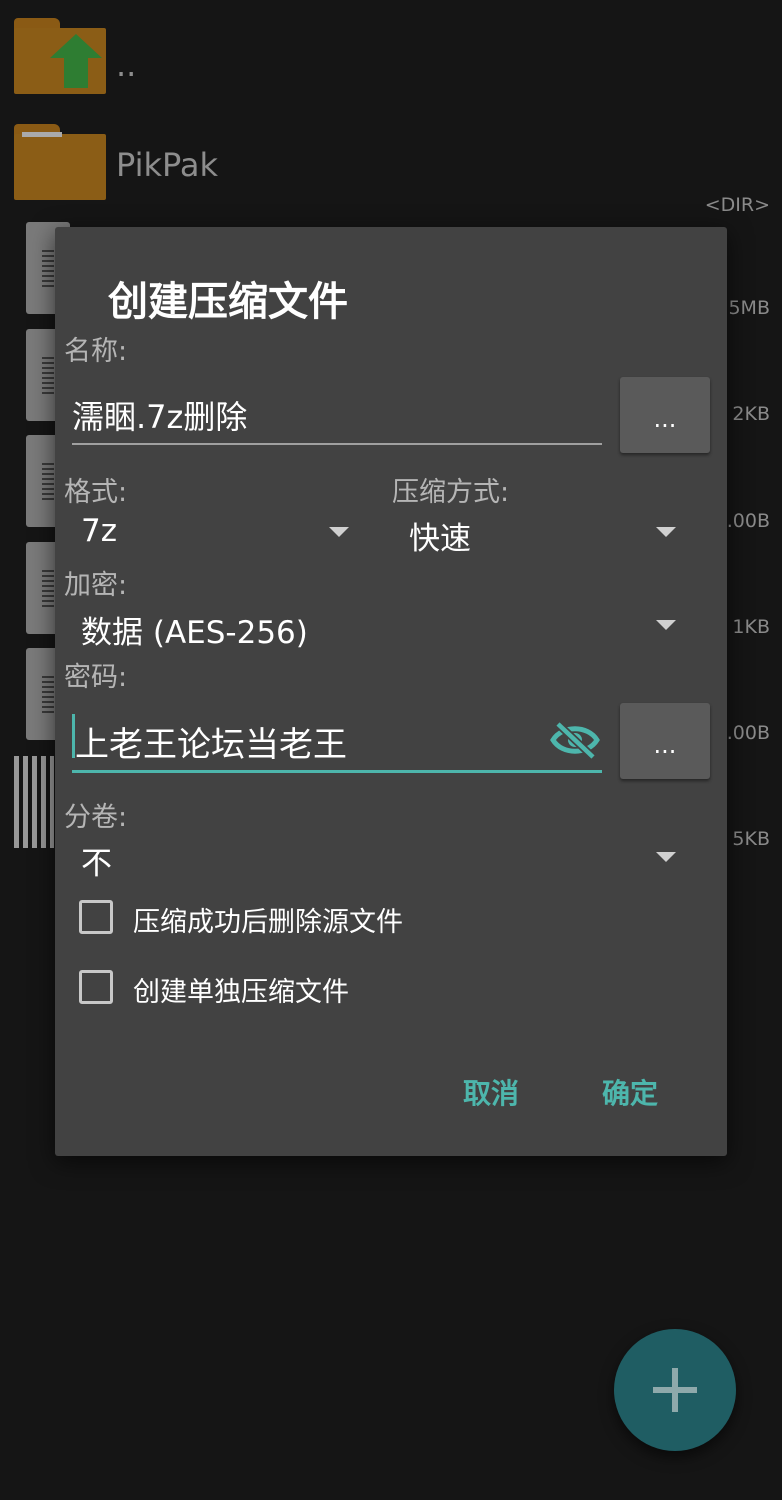 This screenshot has height=1500, width=782. What do you see at coordinates (751, 627) in the screenshot?
I see `file-size: 1KB` at bounding box center [751, 627].